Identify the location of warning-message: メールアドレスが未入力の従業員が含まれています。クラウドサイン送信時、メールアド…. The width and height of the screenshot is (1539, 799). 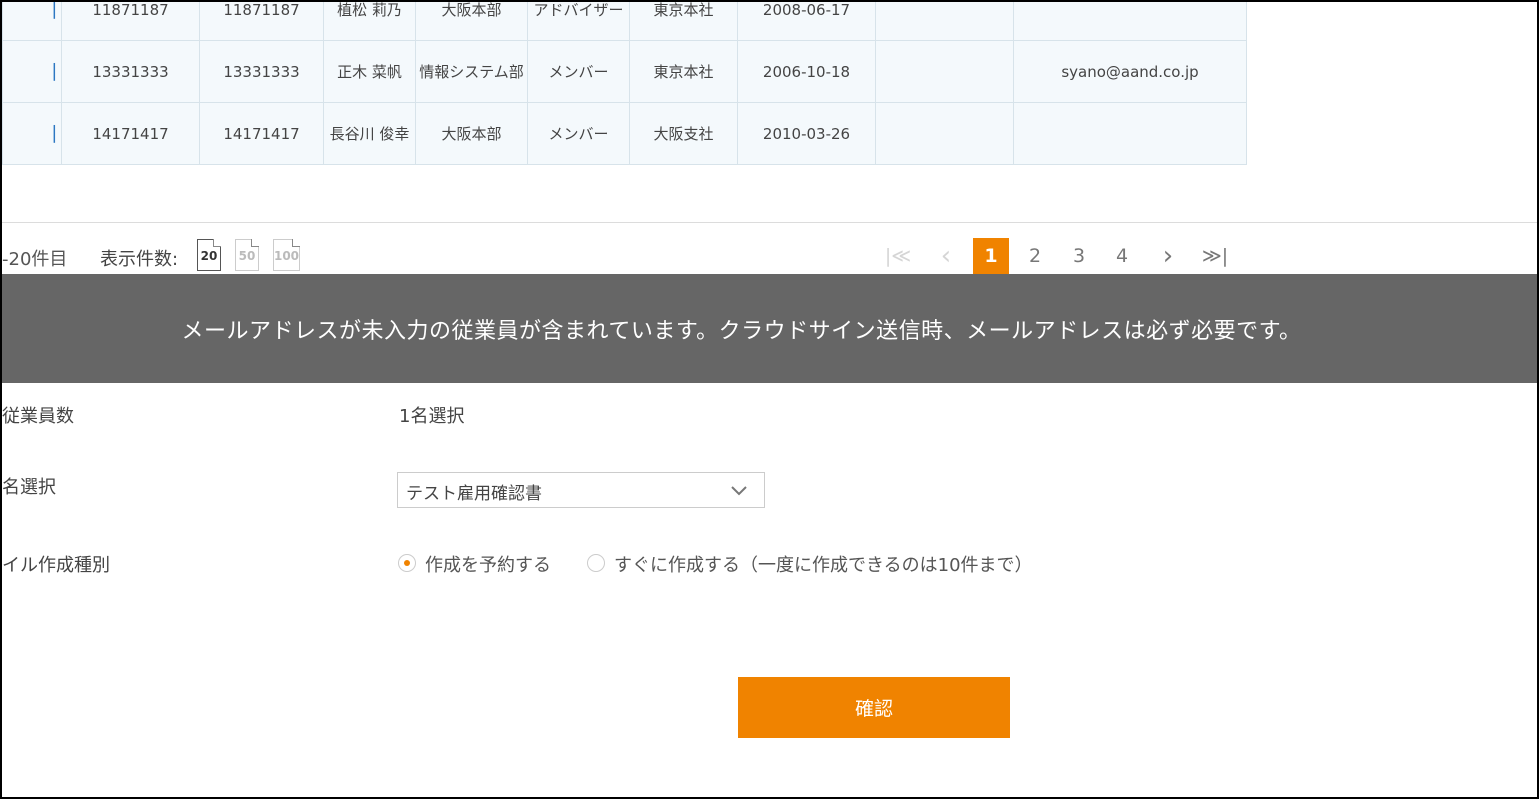
(741, 331).